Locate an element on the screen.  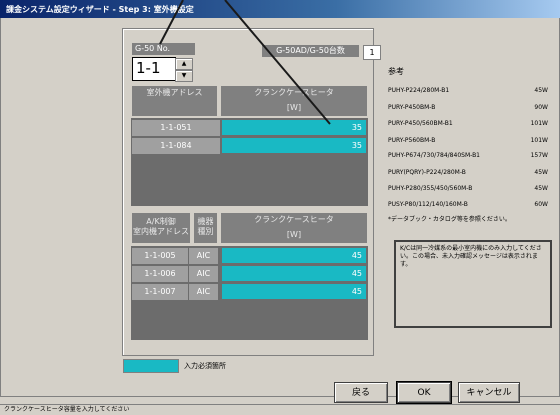
pointer-line-left is located at coordinates (171, 22).